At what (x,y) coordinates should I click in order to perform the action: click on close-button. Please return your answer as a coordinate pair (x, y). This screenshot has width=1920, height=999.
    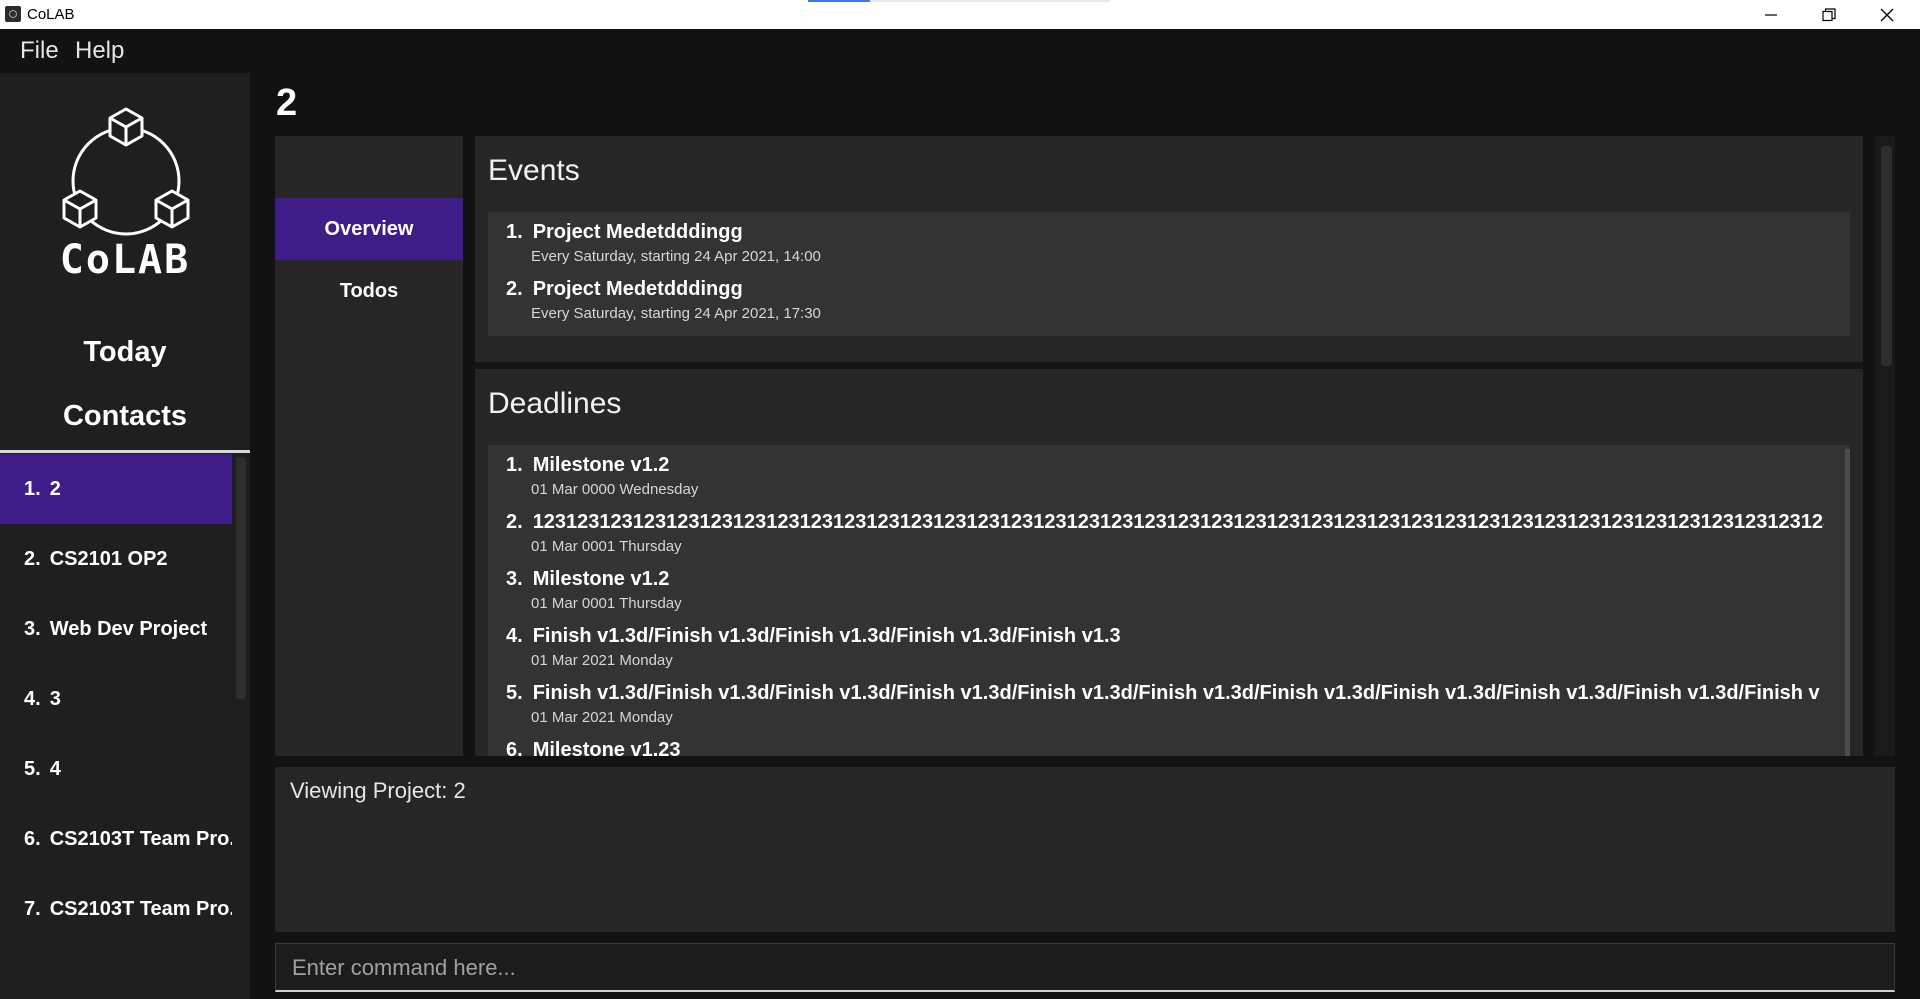
    Looking at the image, I should click on (1887, 14).